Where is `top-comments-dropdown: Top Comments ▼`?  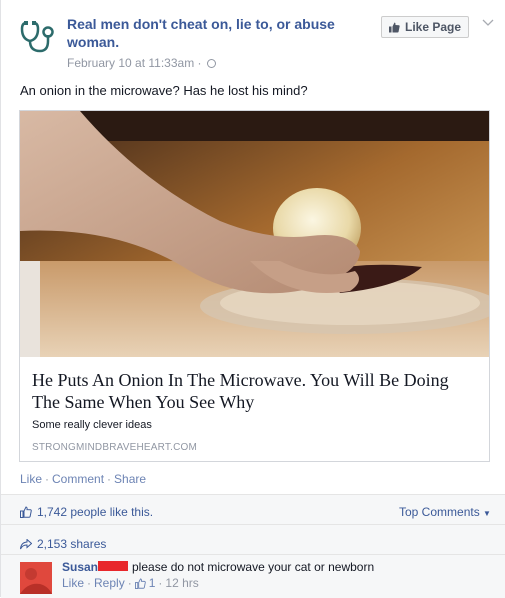 top-comments-dropdown: Top Comments ▼ is located at coordinates (445, 512).